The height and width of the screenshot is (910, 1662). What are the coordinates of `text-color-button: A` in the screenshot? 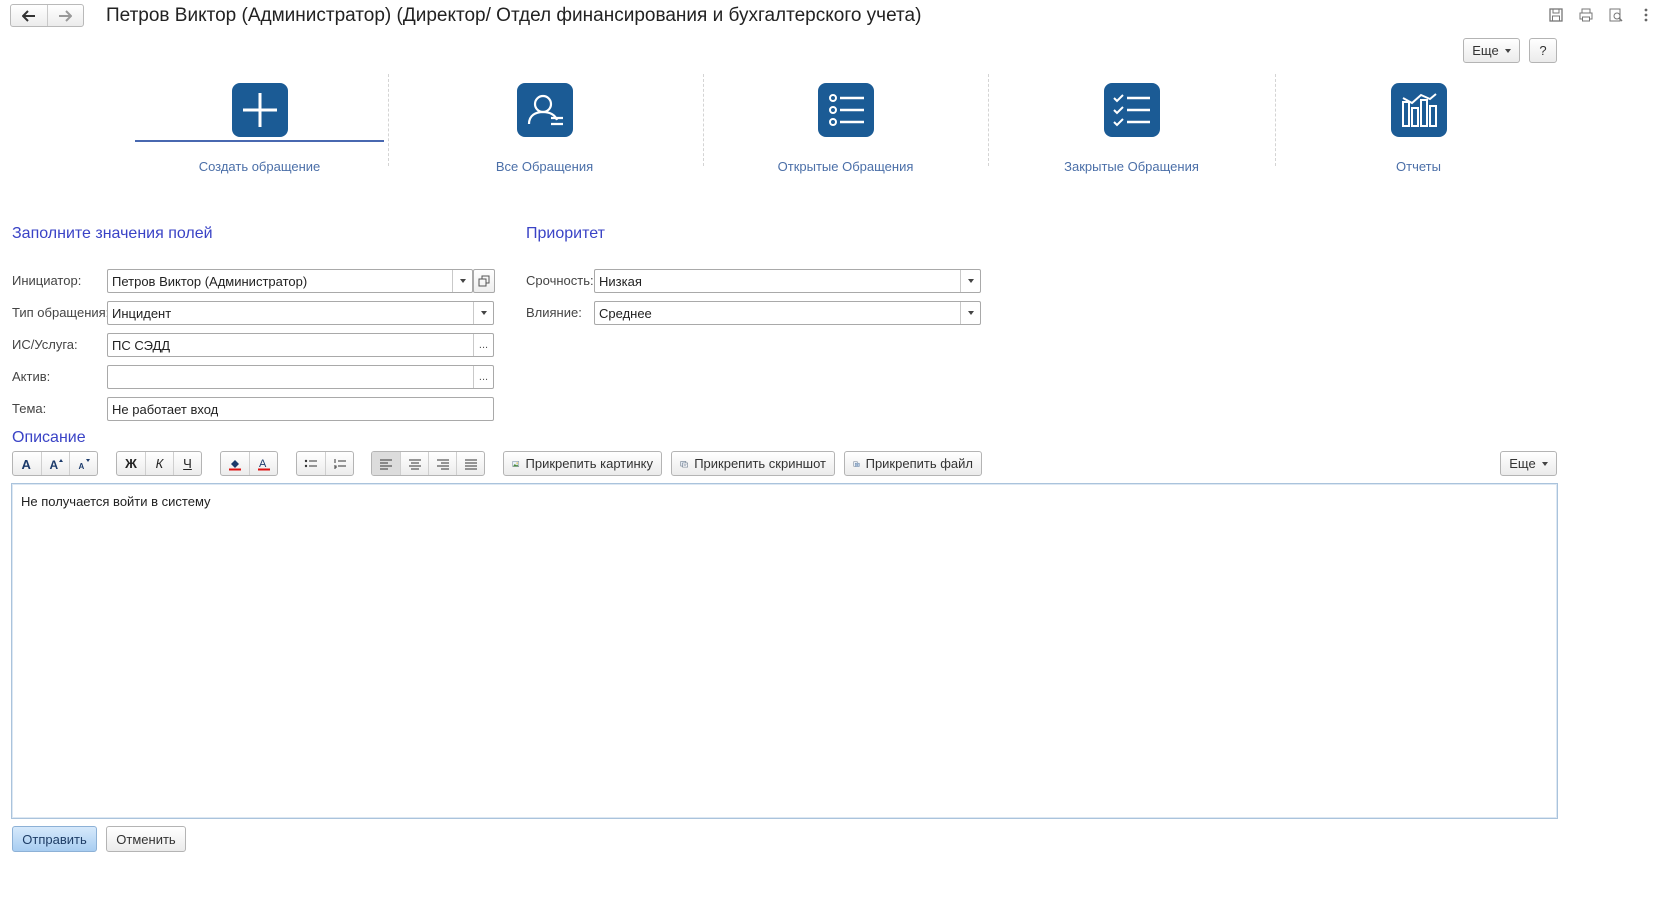 It's located at (263, 463).